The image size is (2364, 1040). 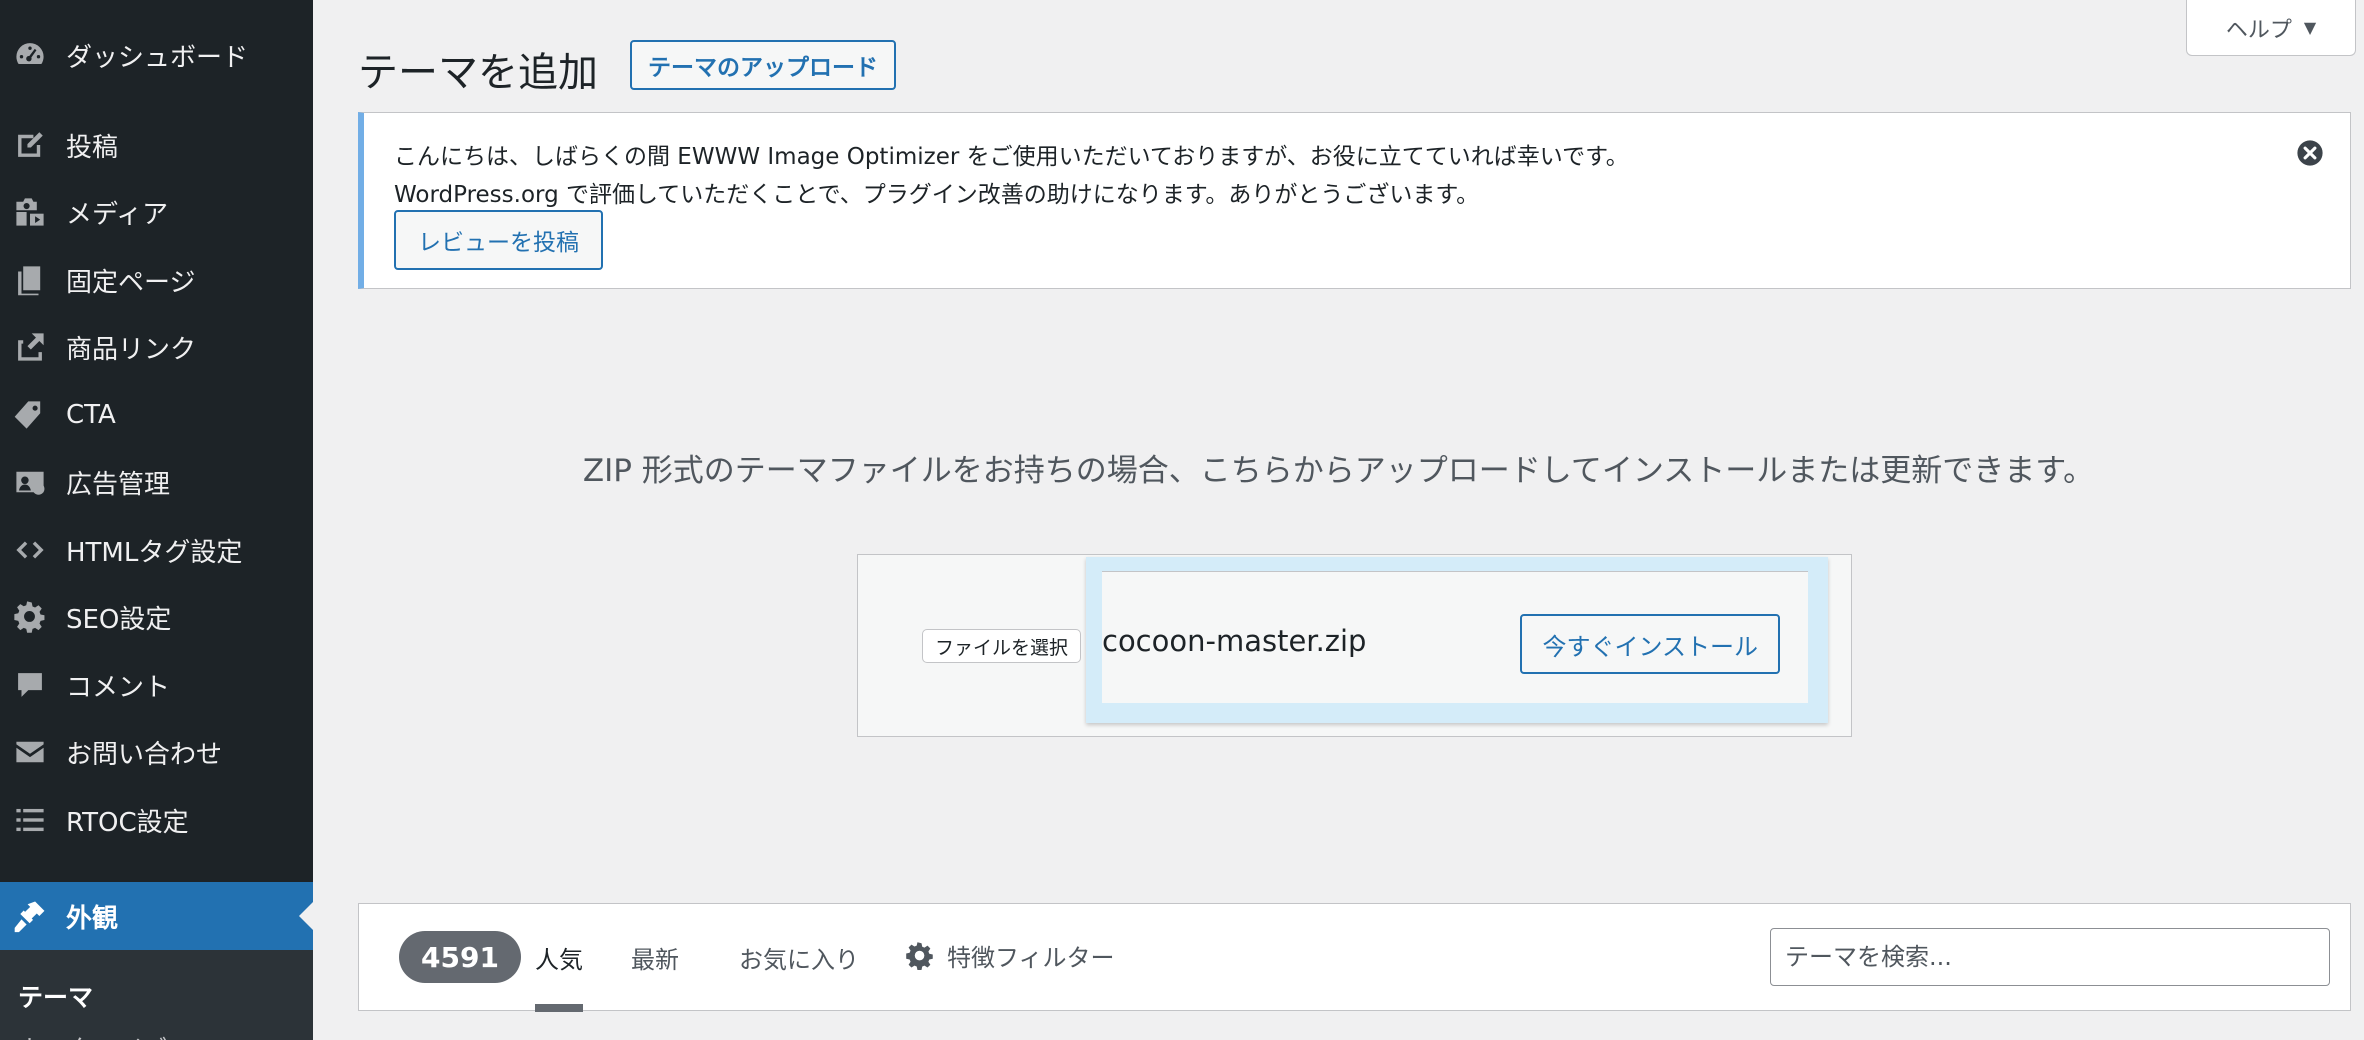 What do you see at coordinates (478, 73) in the screenshot?
I see `page-title: テーマを追加` at bounding box center [478, 73].